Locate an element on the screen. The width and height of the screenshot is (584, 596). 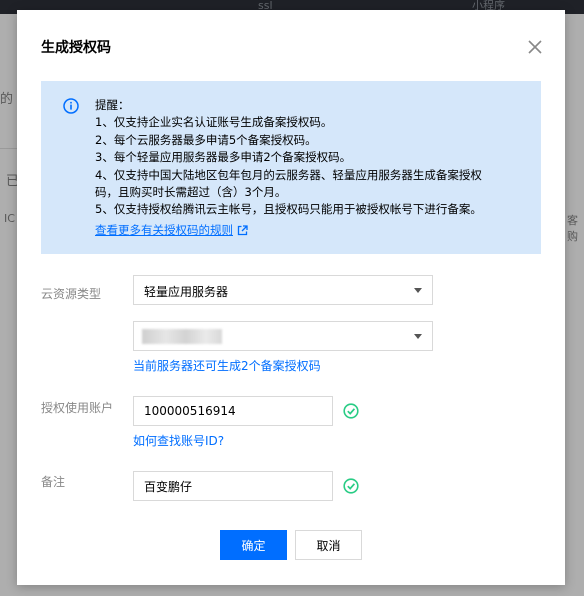
notice-line: 2、每个云服务器最多申请5个备案授权码。 is located at coordinates (206, 139).